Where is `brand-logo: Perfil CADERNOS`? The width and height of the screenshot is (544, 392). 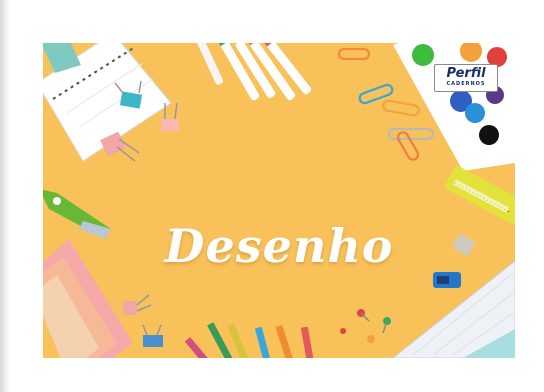 brand-logo: Perfil CADERNOS is located at coordinates (466, 78).